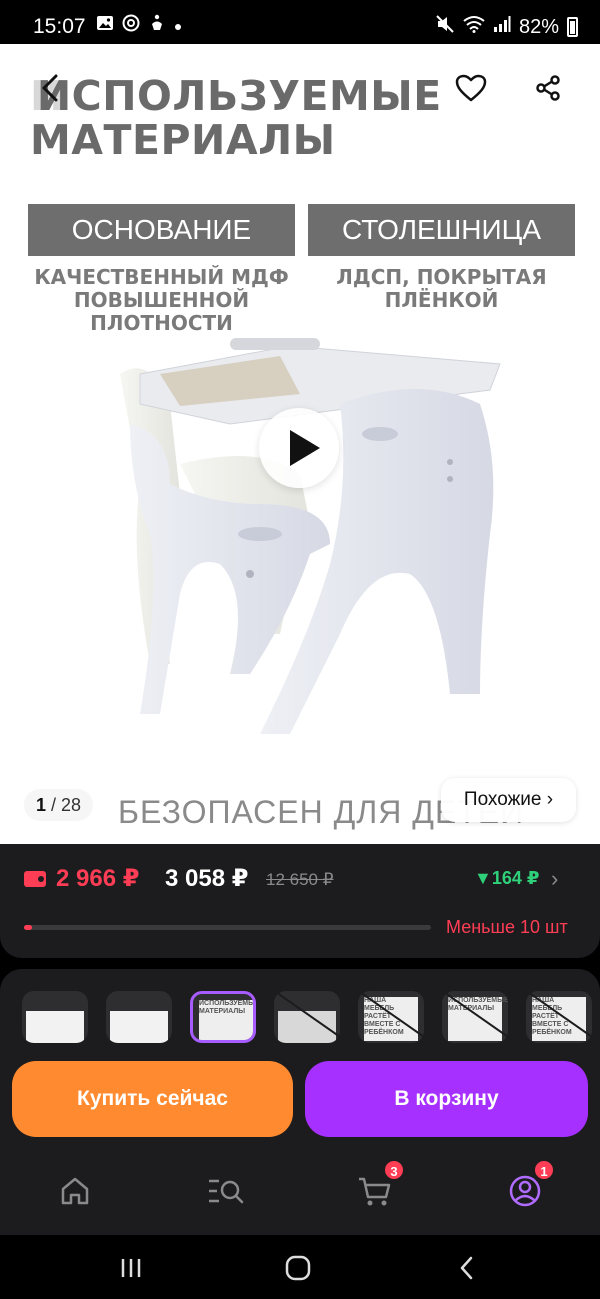  Describe the element at coordinates (507, 927) in the screenshot. I see `stock-label: Меньше 10 шт` at that location.